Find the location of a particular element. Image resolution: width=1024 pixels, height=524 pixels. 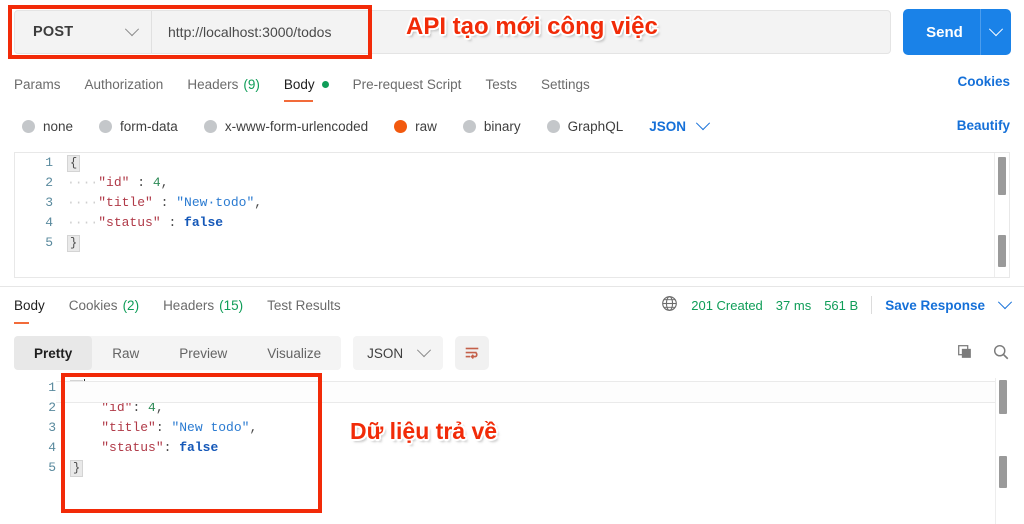

response-status: 201 Created is located at coordinates (727, 305).